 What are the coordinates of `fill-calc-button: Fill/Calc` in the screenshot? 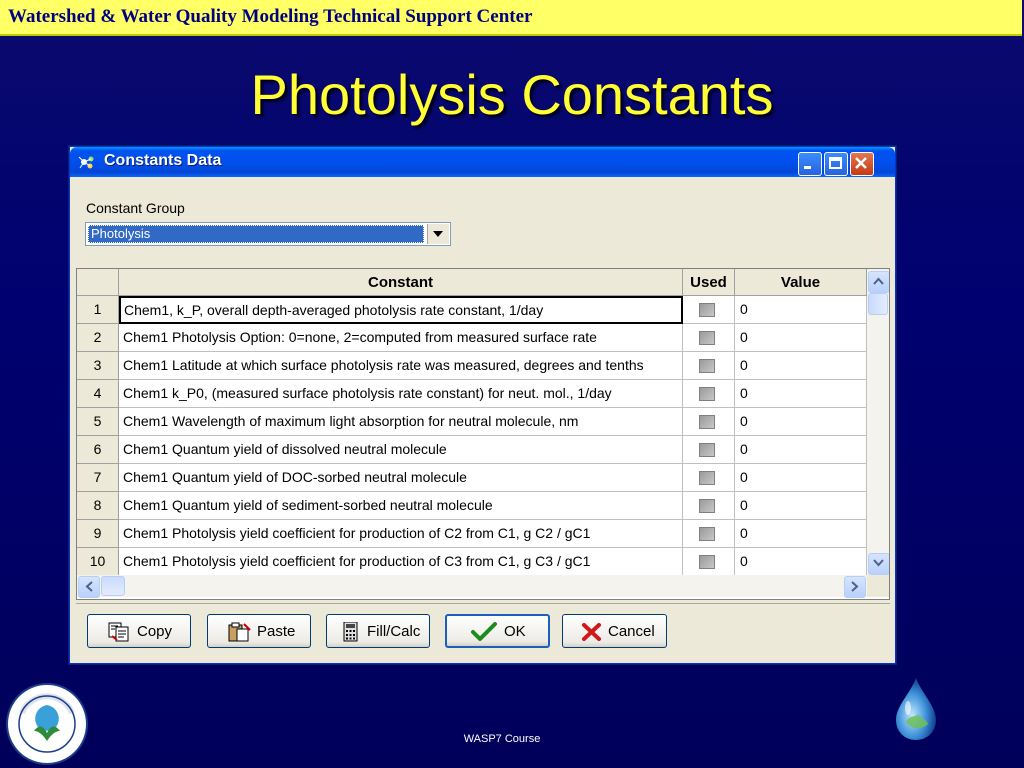 It's located at (378, 631).